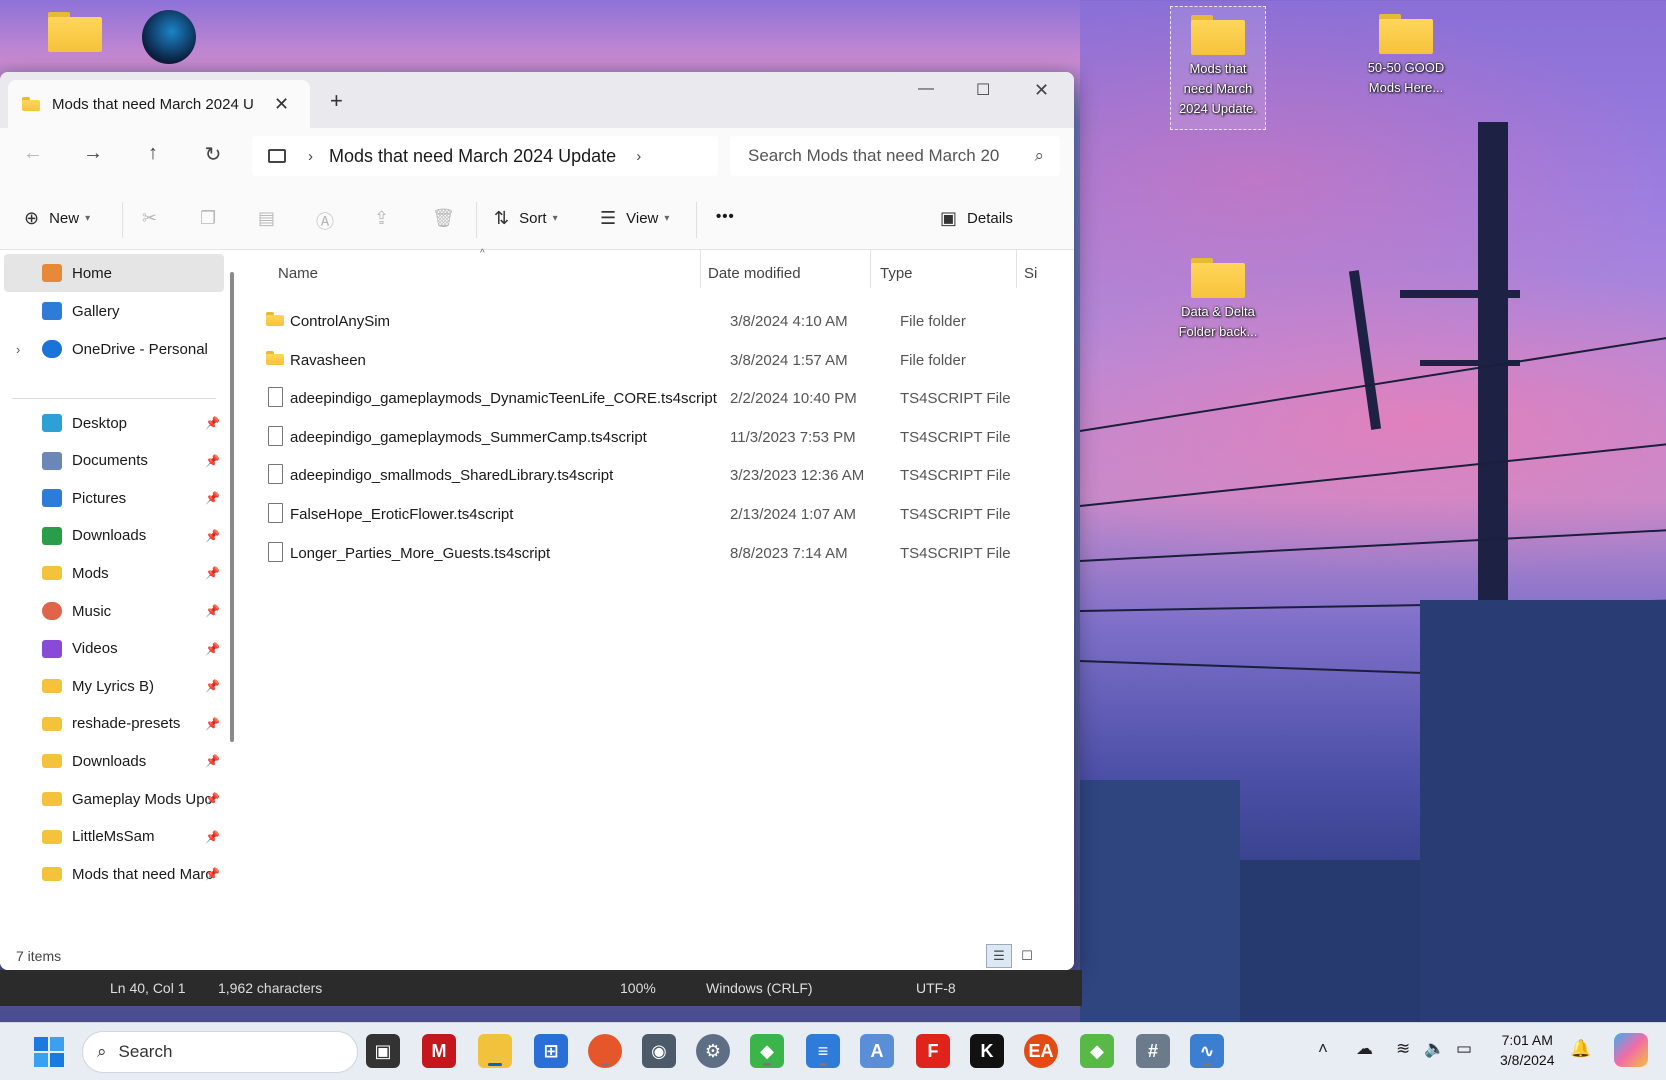  Describe the element at coordinates (999, 956) in the screenshot. I see `details-view-button: ☰` at that location.